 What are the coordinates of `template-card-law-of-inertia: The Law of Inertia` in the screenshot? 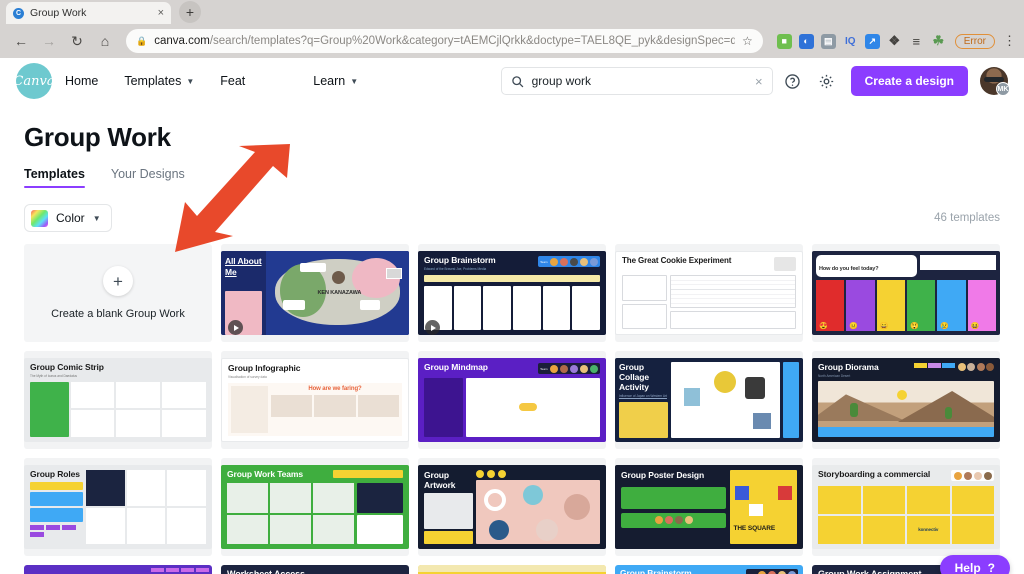 It's located at (512, 569).